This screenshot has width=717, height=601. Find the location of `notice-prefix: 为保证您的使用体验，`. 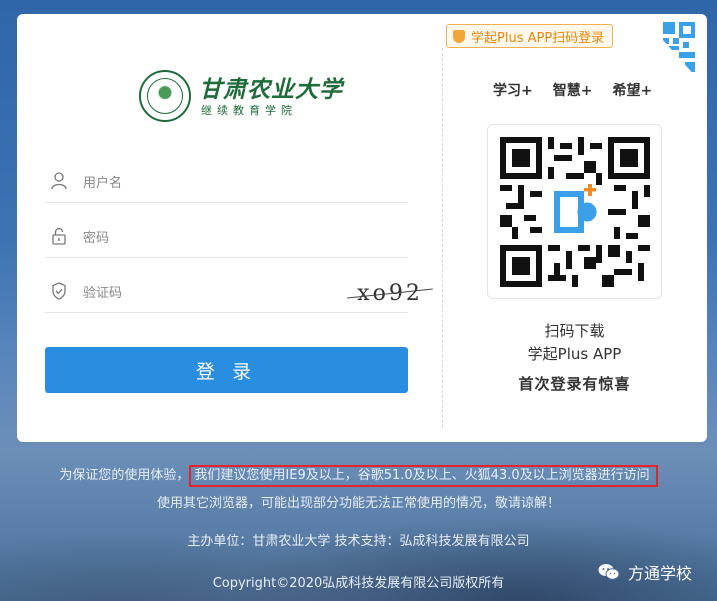

notice-prefix: 为保证您的使用体验， is located at coordinates (124, 475).